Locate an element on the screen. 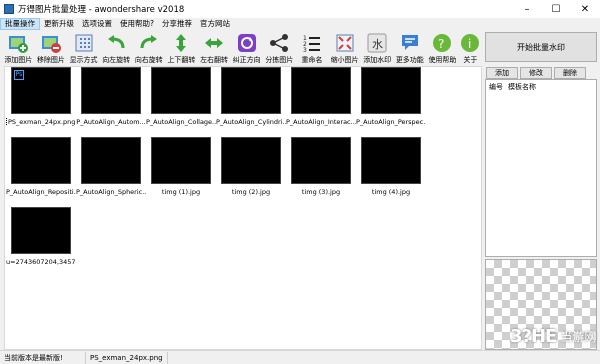  add-image-label: 添加图片 is located at coordinates (18, 60).